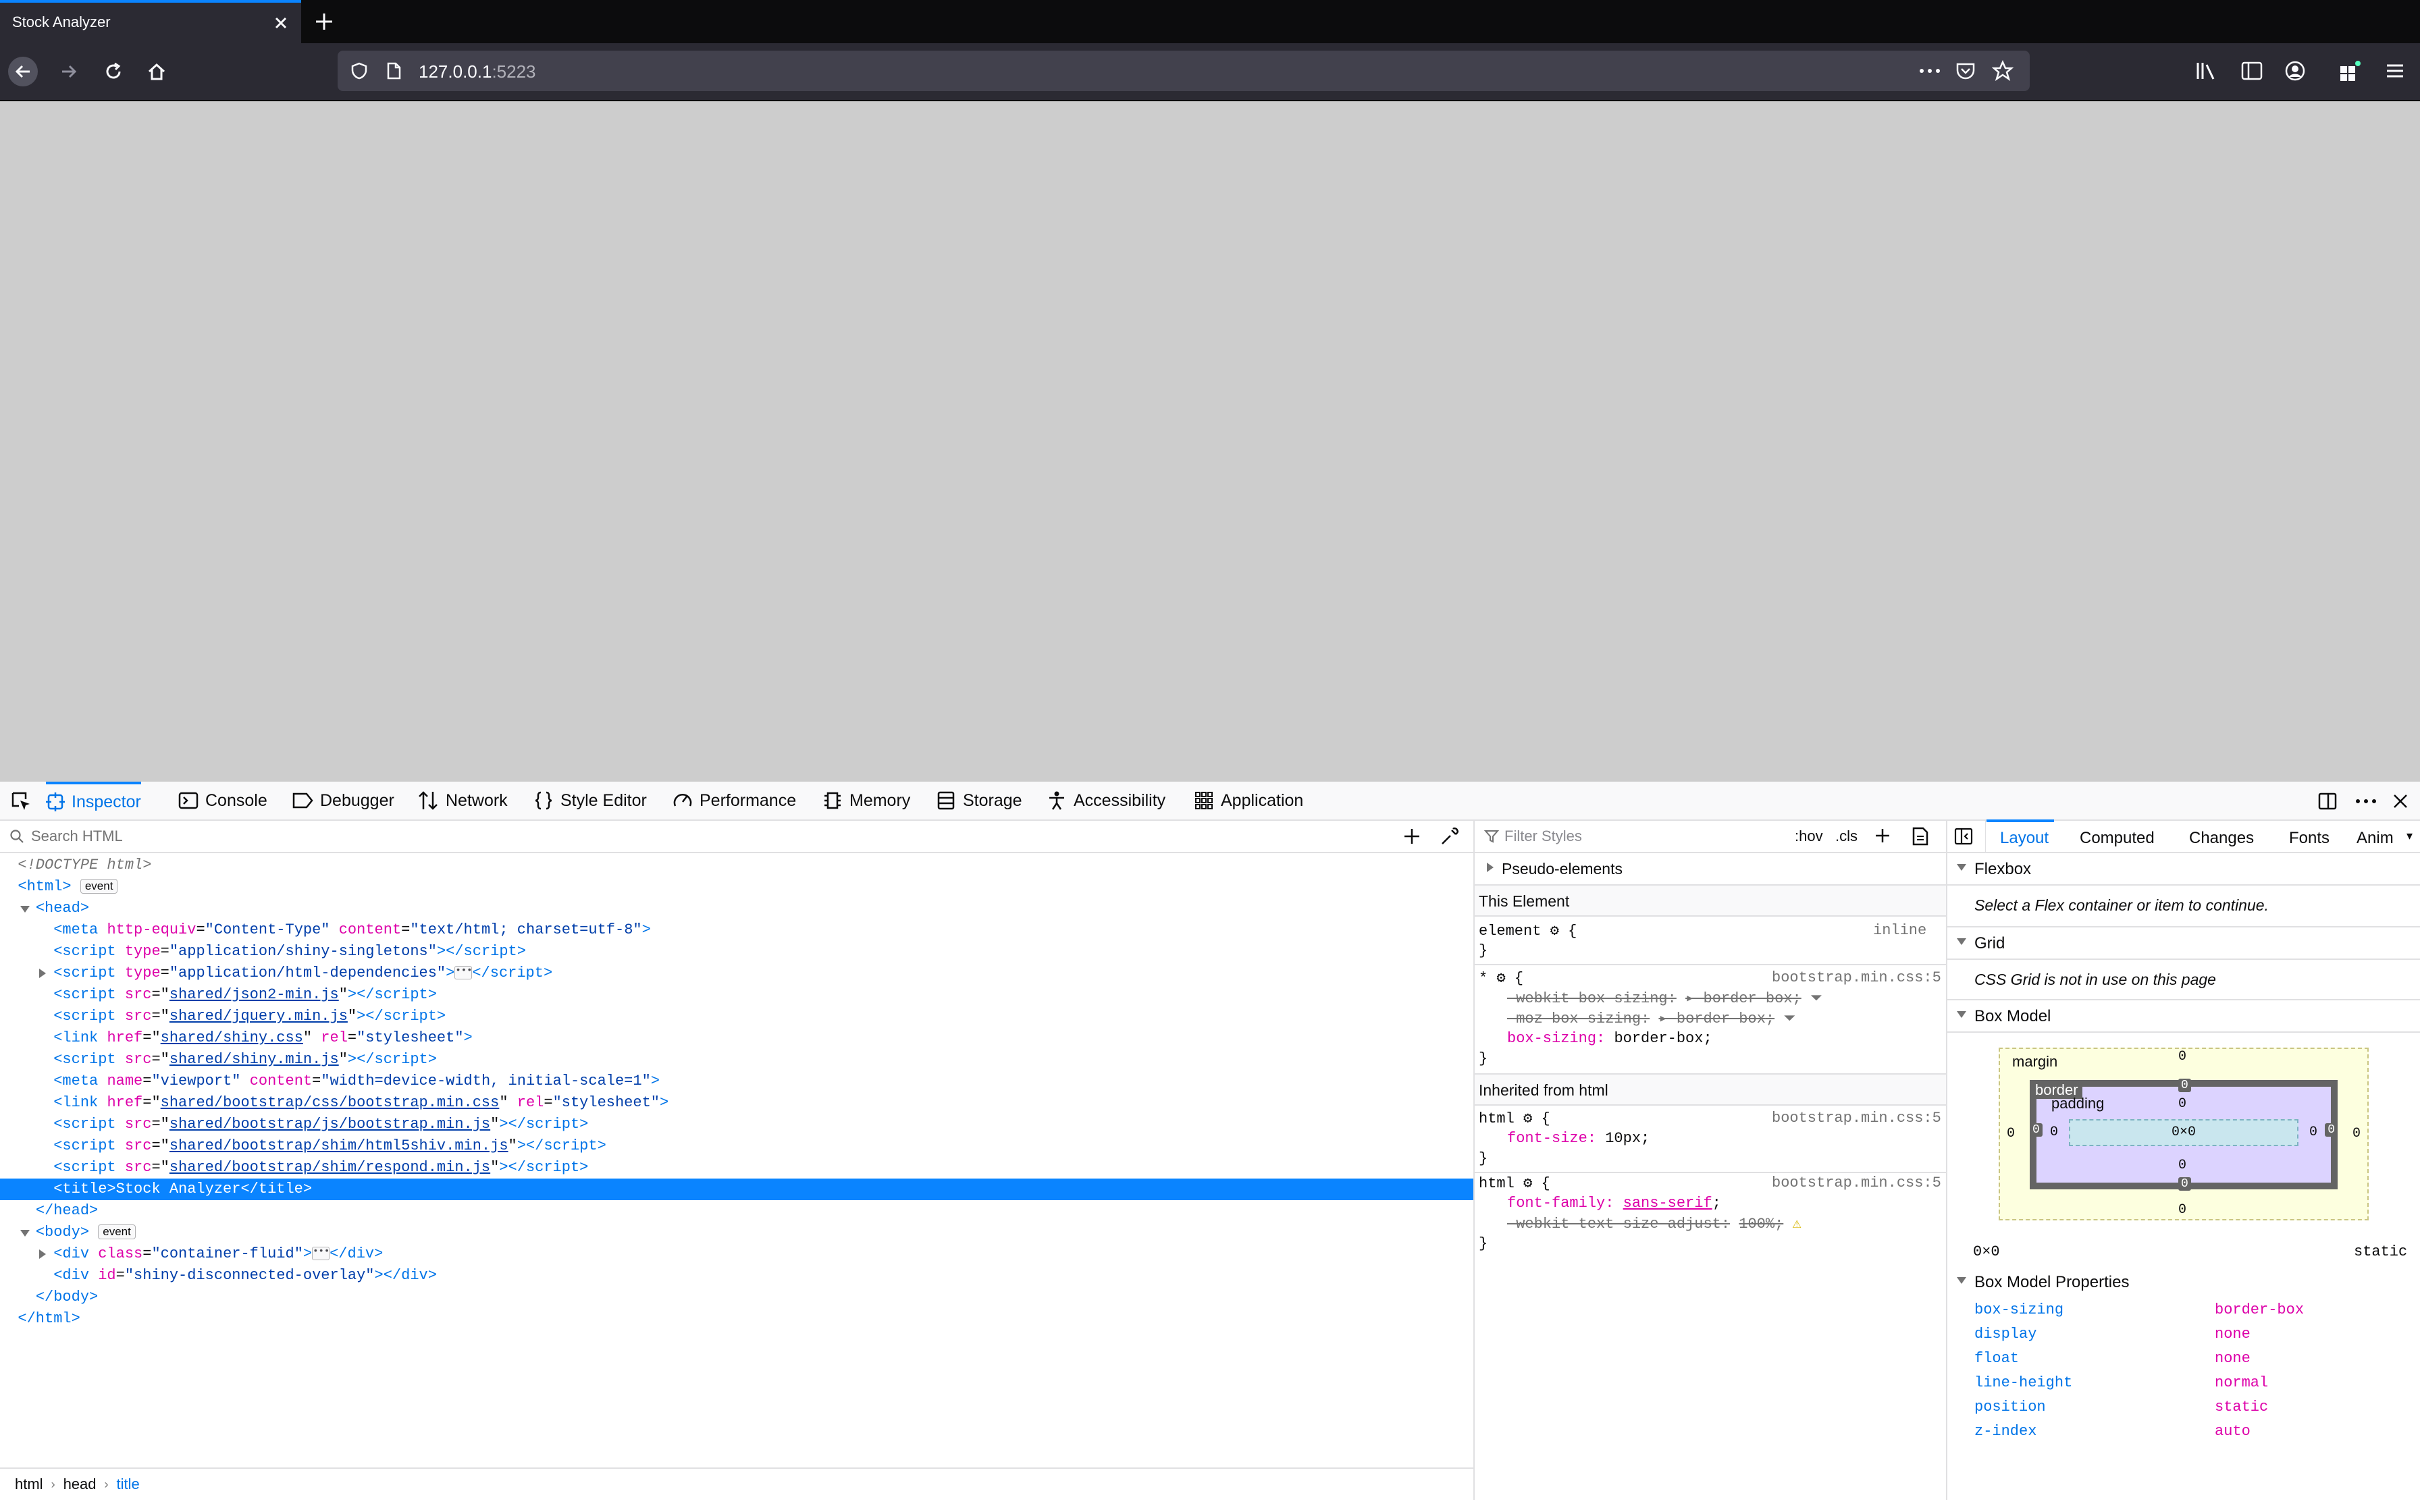  What do you see at coordinates (281, 23) in the screenshot?
I see `close-icon` at bounding box center [281, 23].